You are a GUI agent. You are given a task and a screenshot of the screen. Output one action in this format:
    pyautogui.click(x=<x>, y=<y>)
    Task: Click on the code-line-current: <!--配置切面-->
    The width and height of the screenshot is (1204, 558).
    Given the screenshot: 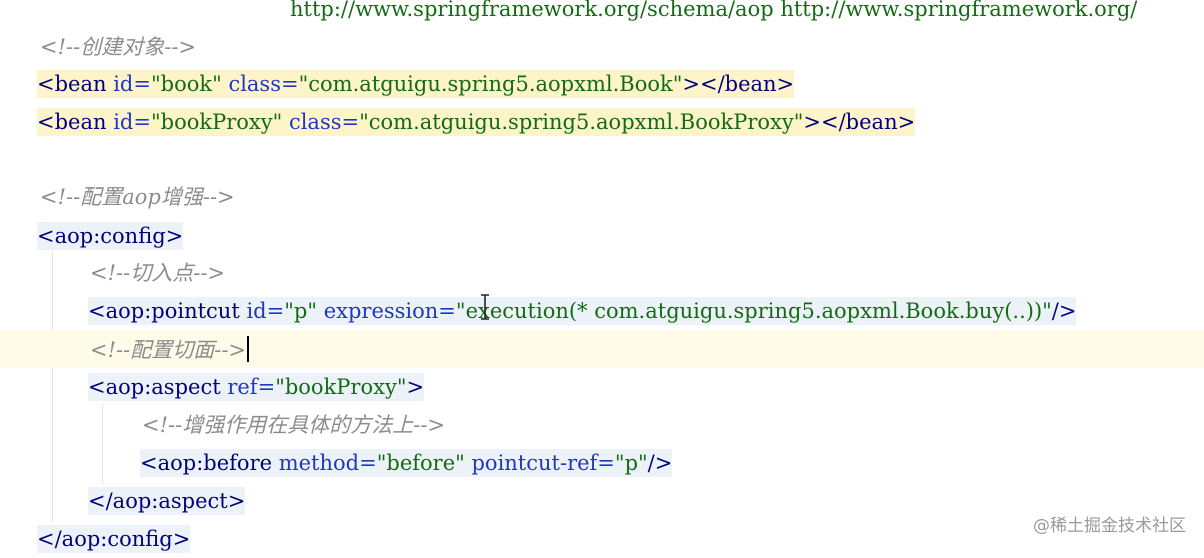 What is the action you would take?
    pyautogui.click(x=602, y=349)
    